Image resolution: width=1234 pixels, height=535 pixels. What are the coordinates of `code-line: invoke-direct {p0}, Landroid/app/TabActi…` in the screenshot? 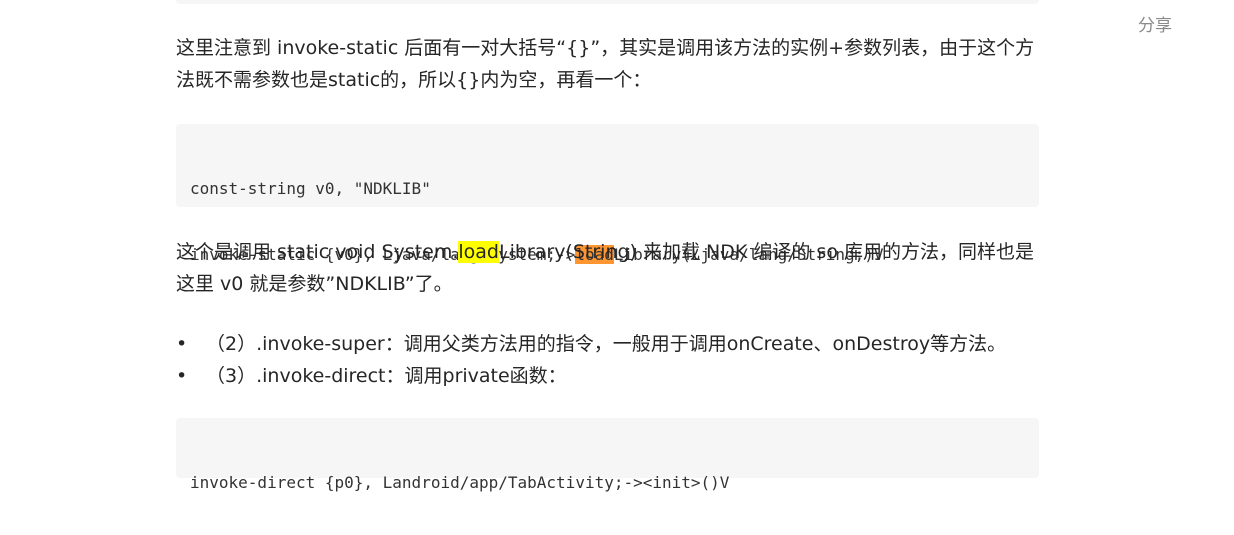 It's located at (460, 482).